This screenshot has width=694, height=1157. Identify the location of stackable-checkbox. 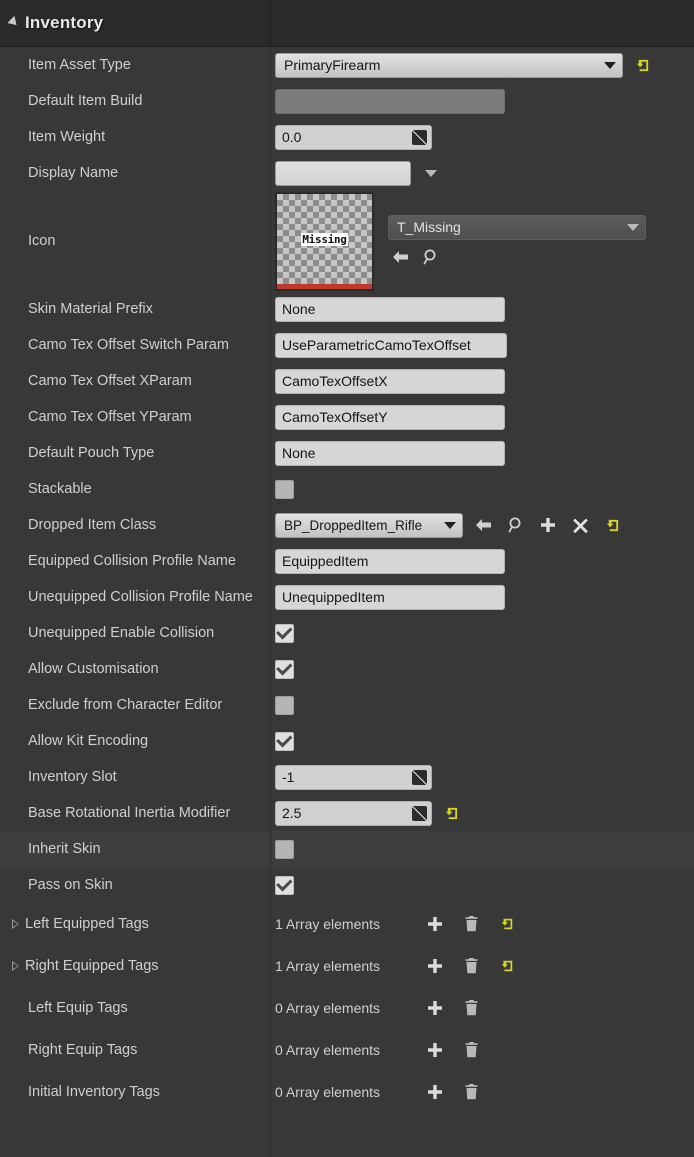
(284, 489).